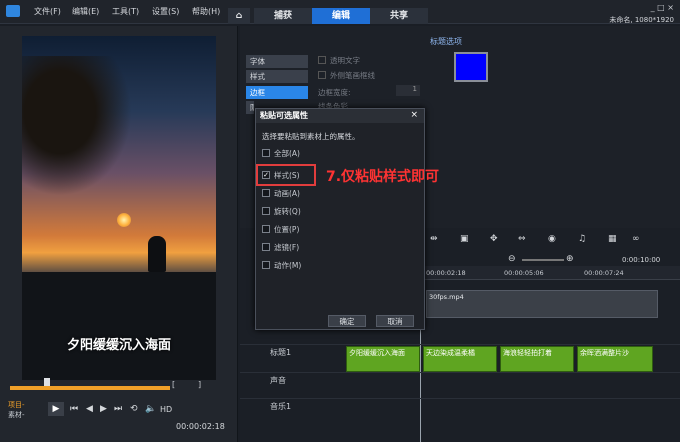 The width and height of the screenshot is (680, 442). What do you see at coordinates (460, 384) in the screenshot?
I see `voice-track: 声音` at bounding box center [460, 384].